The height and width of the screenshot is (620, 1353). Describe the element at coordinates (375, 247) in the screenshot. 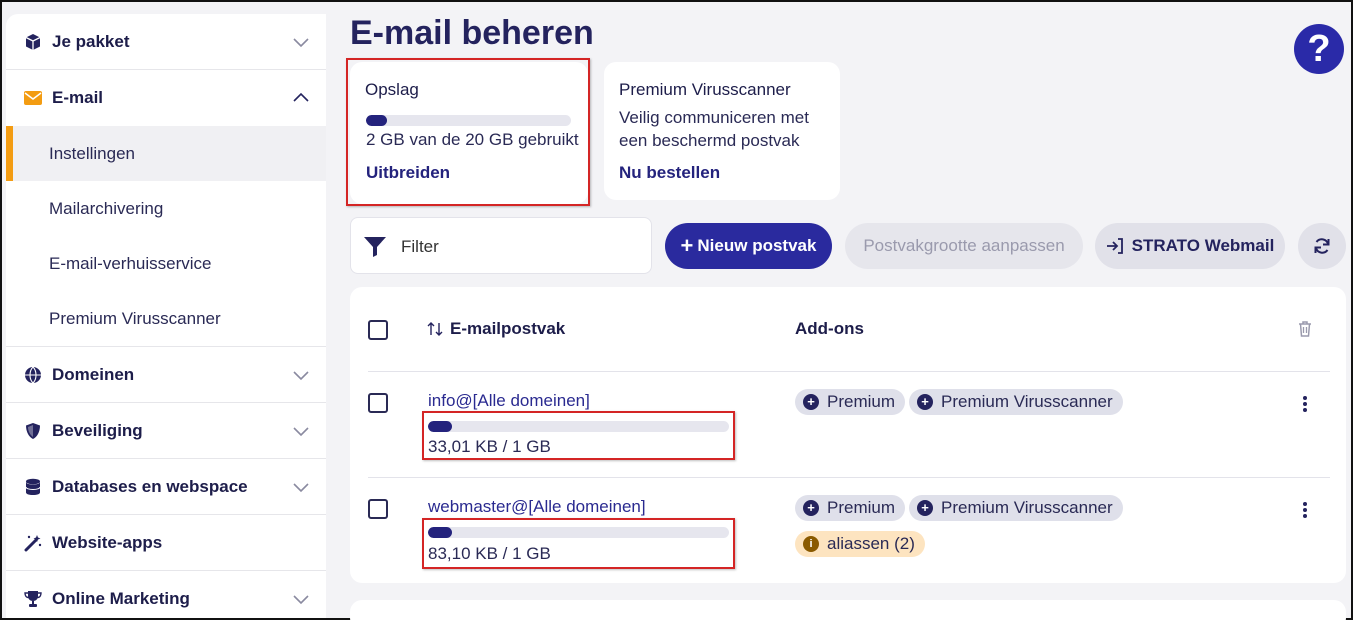

I see `filter-icon` at that location.